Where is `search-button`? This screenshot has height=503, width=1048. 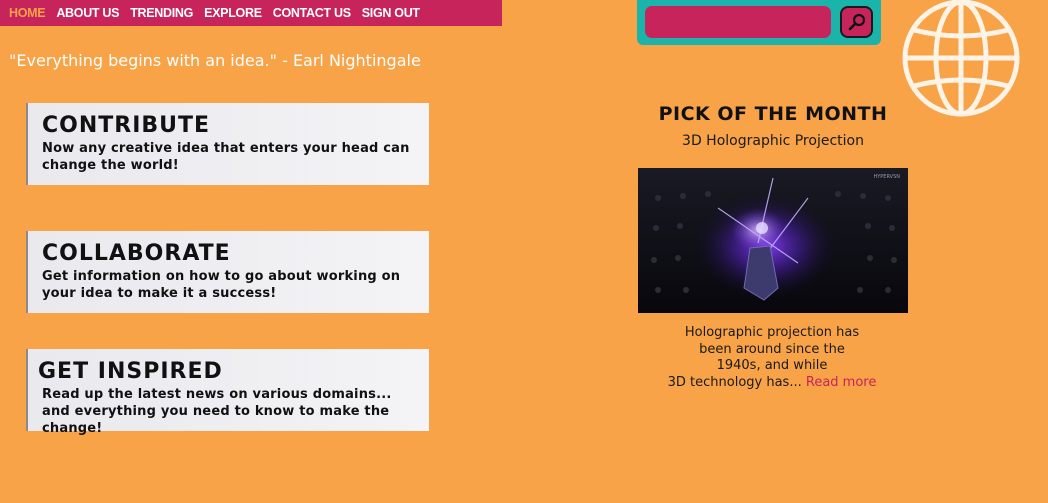
search-button is located at coordinates (856, 22).